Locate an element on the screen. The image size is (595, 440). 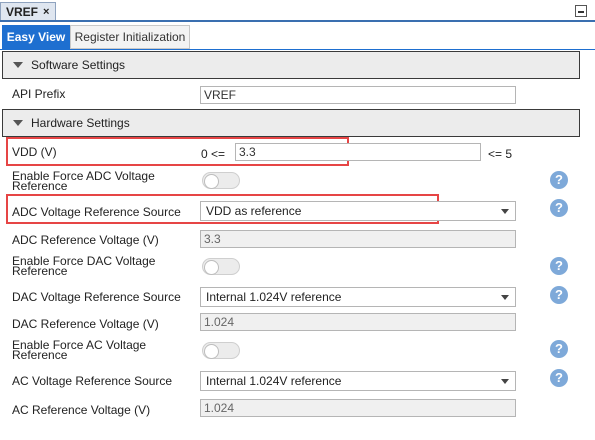
force-adc-label-line2: Reference is located at coordinates (40, 186).